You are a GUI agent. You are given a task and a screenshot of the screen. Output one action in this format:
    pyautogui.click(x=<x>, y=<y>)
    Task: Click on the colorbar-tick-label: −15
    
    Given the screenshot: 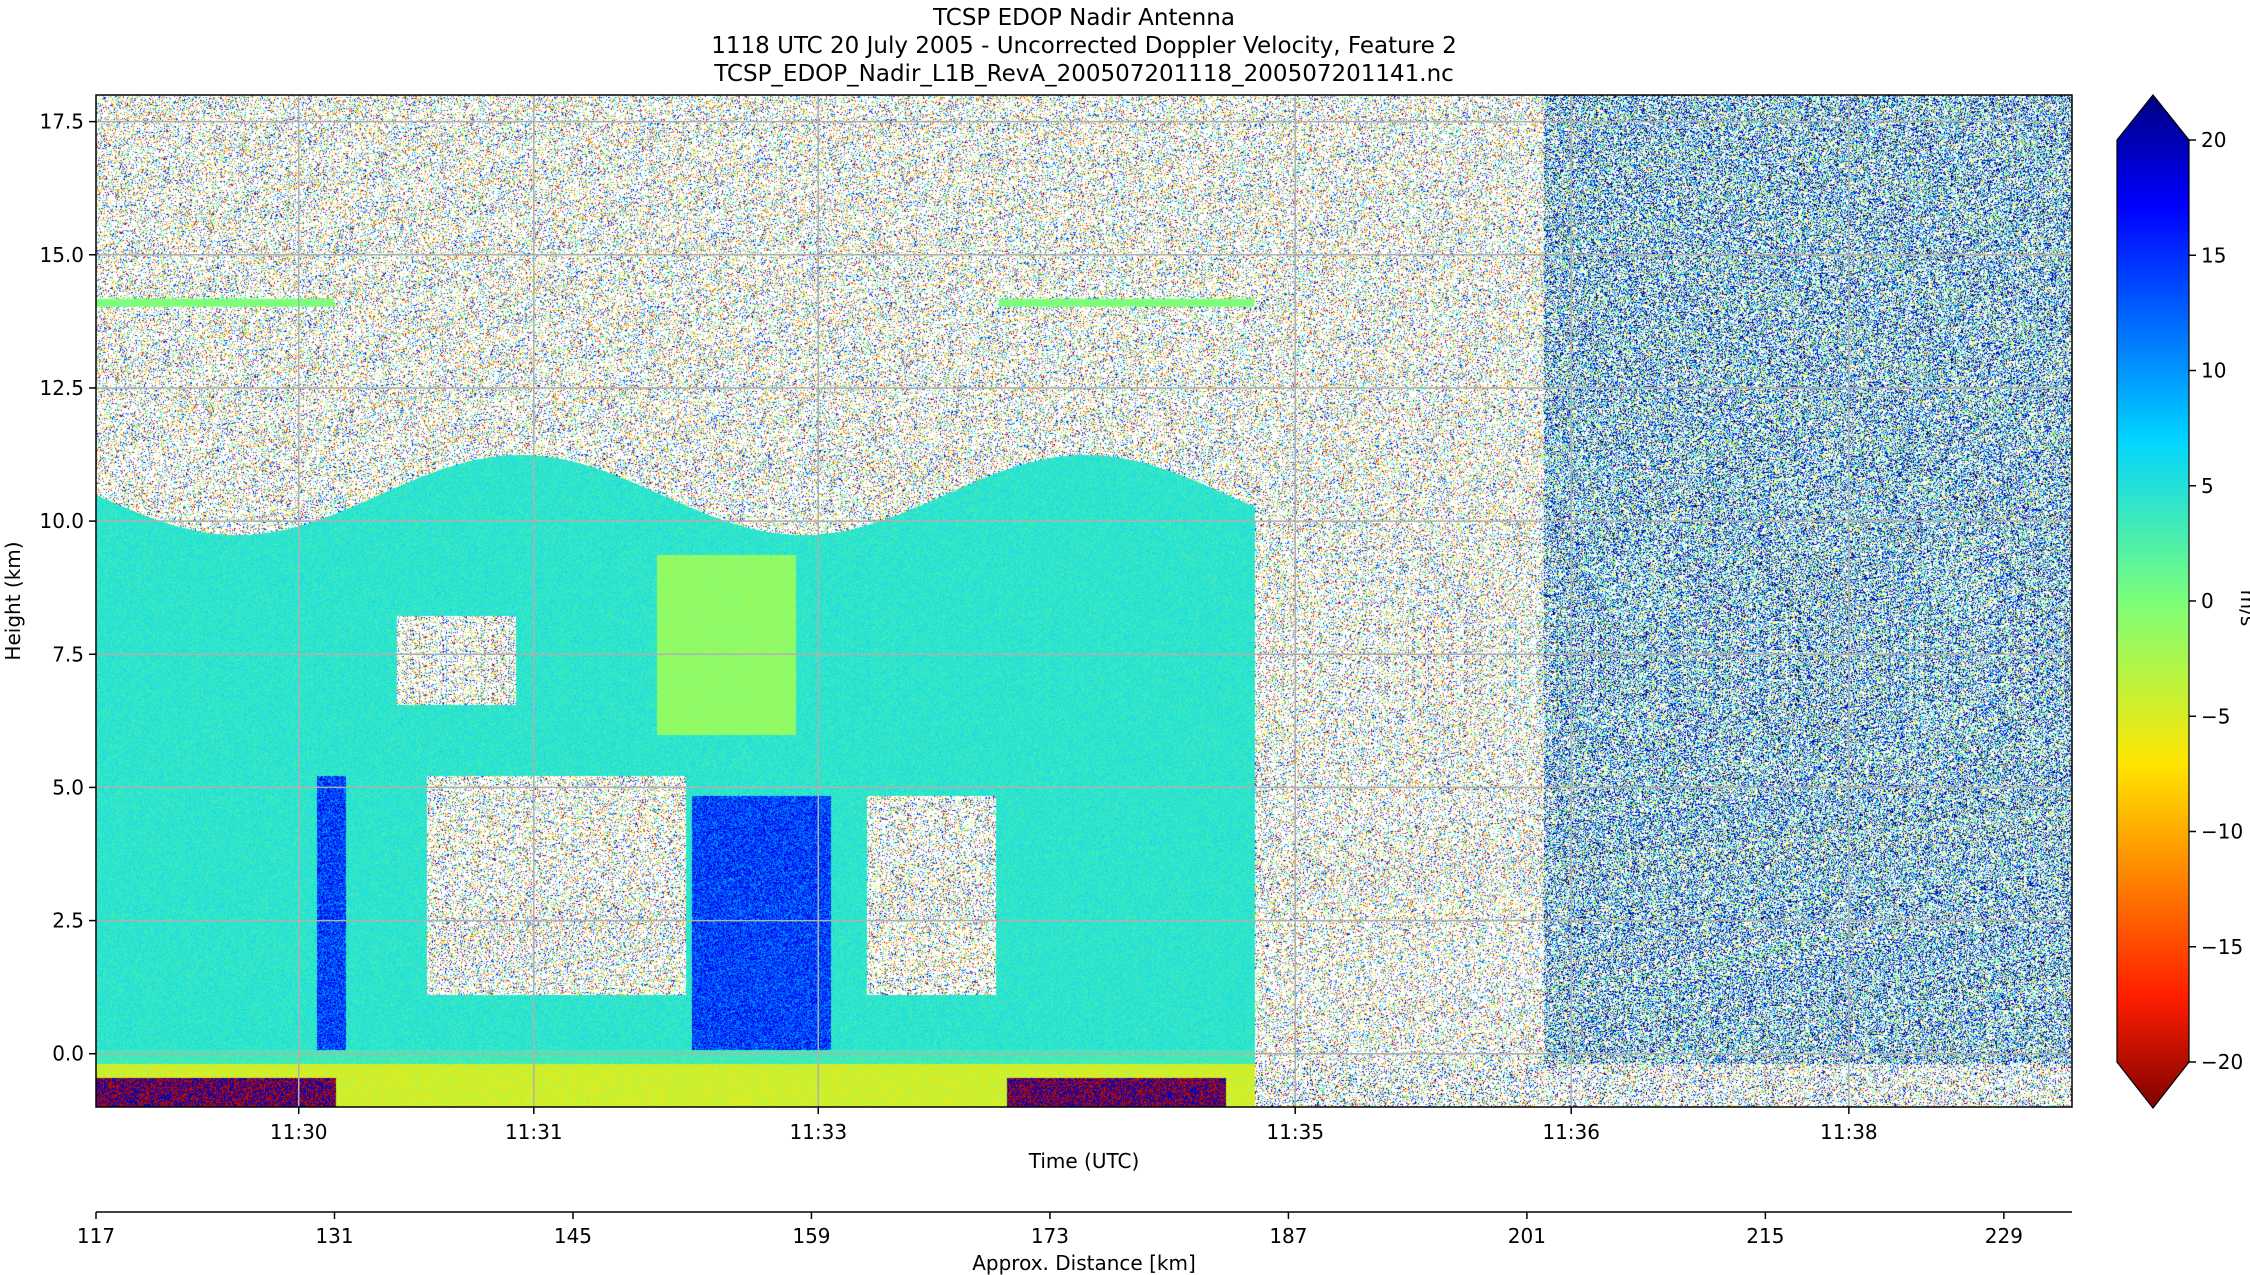 What is the action you would take?
    pyautogui.click(x=2222, y=947)
    